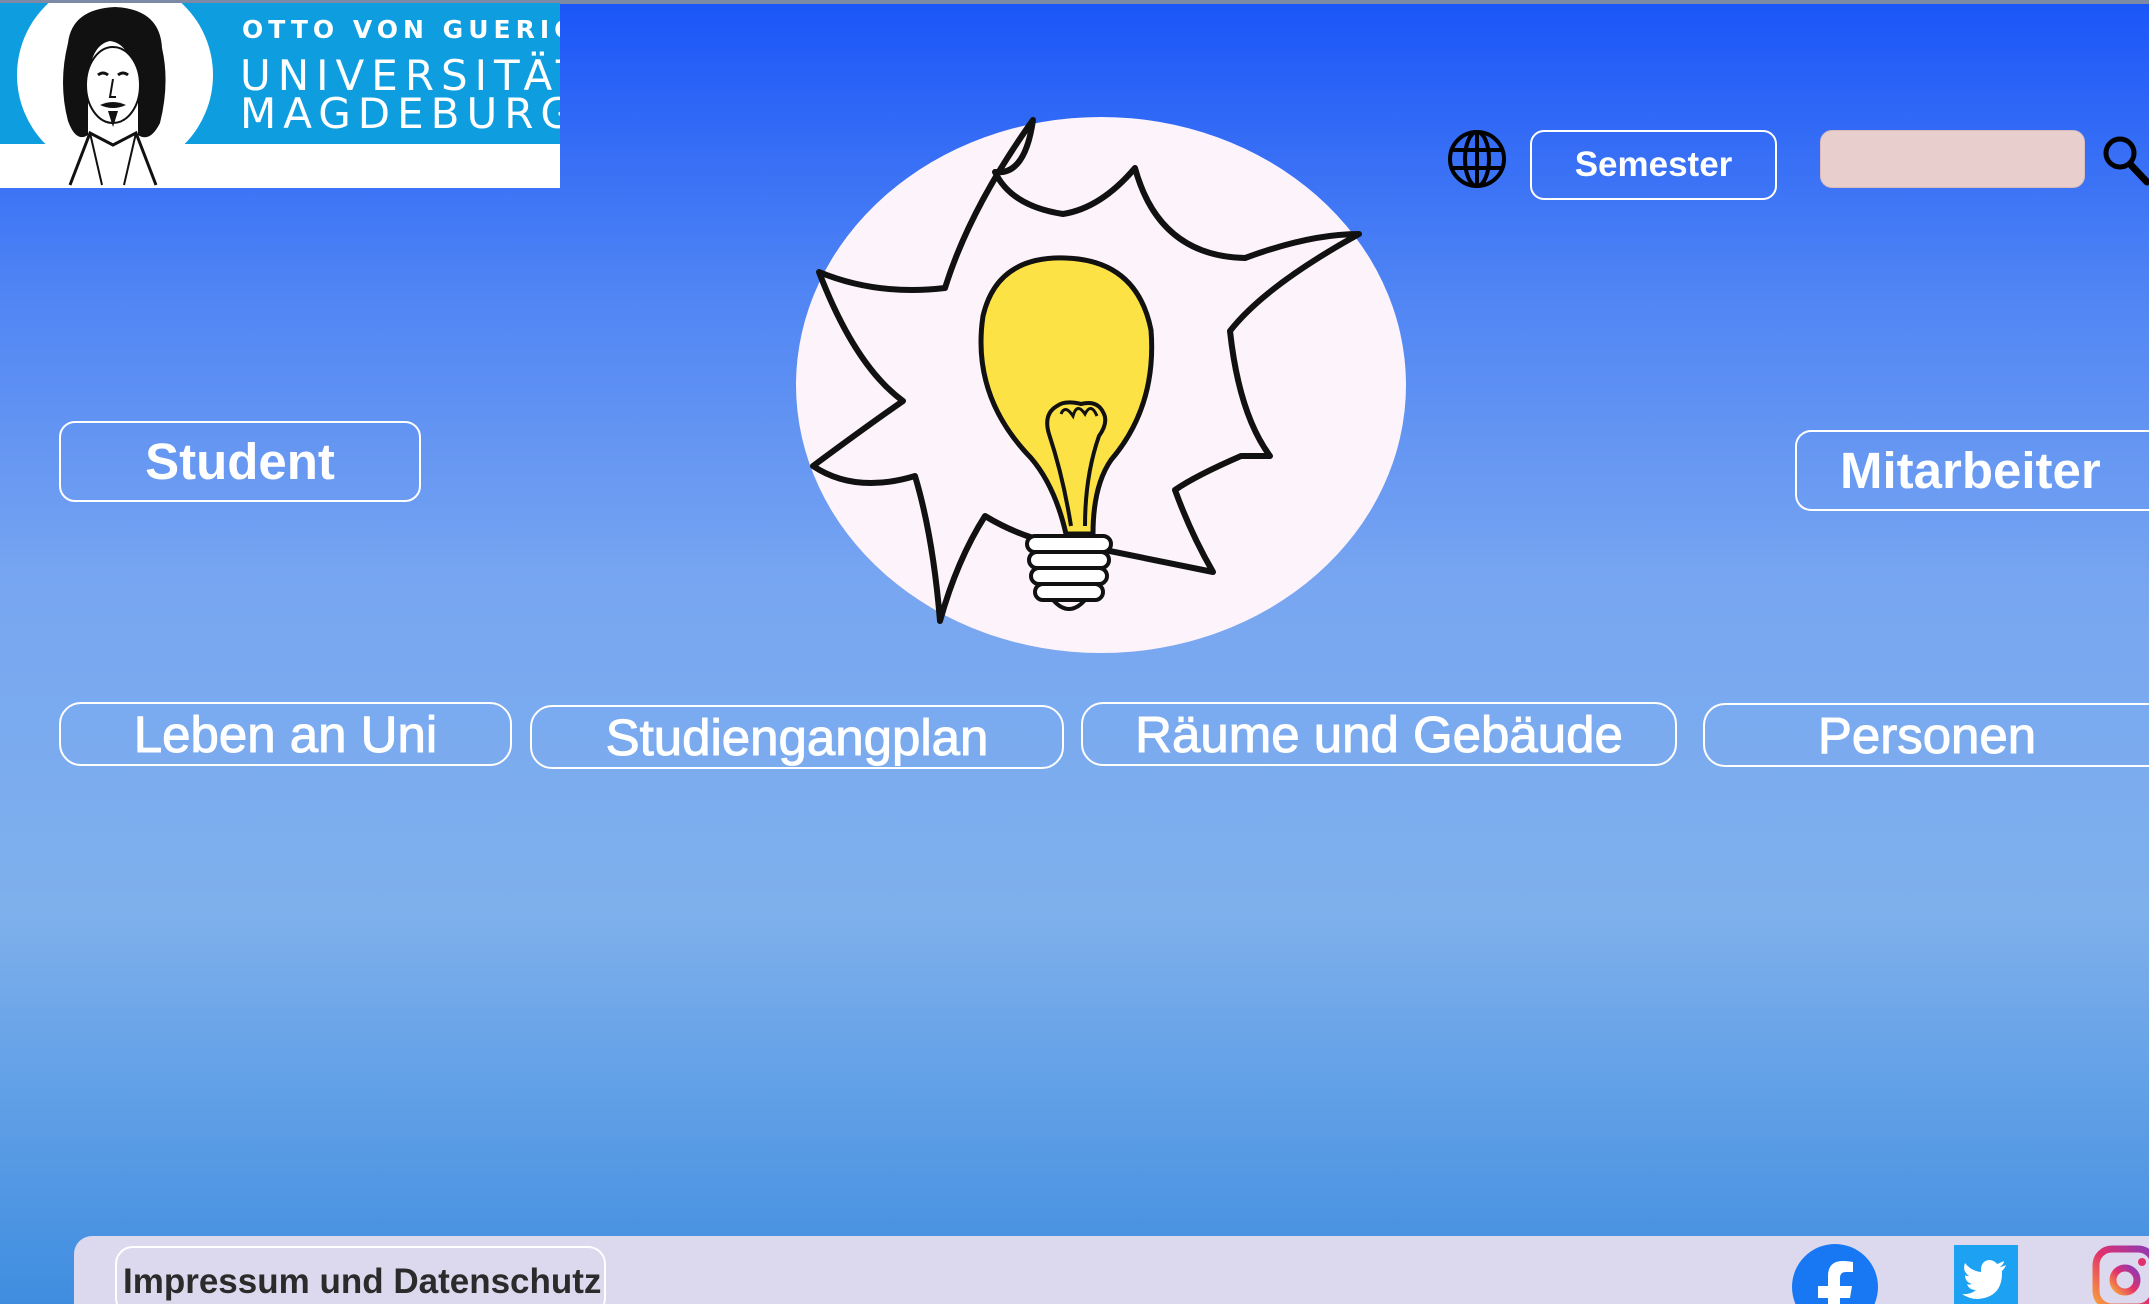 This screenshot has width=2149, height=1304. What do you see at coordinates (1926, 735) in the screenshot?
I see `nav-personen-button: Personen` at bounding box center [1926, 735].